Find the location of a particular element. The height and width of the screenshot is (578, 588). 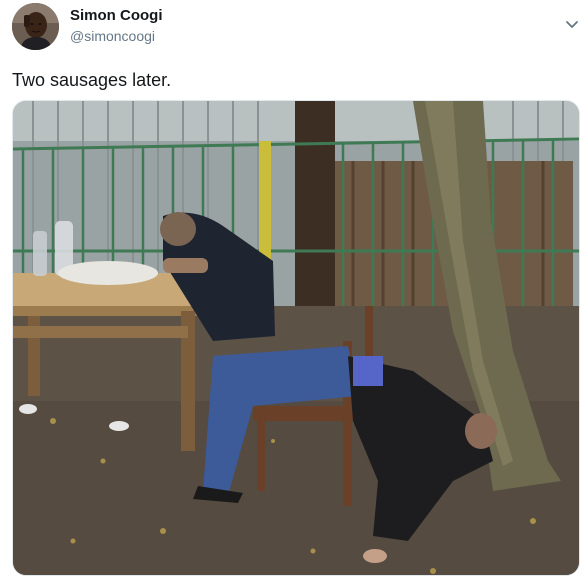

avatar-image is located at coordinates (35, 26).